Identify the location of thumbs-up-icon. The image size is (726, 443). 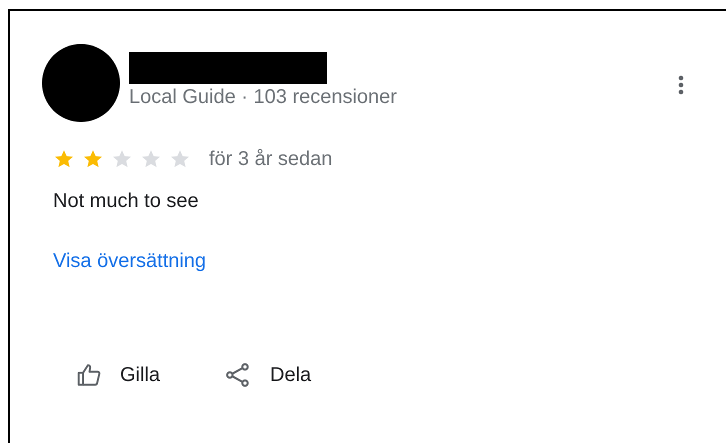
(89, 375).